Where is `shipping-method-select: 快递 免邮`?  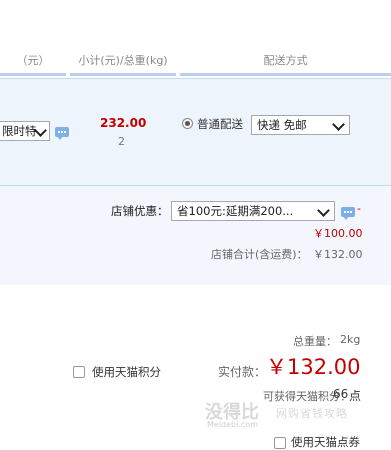 shipping-method-select: 快递 免邮 is located at coordinates (300, 125).